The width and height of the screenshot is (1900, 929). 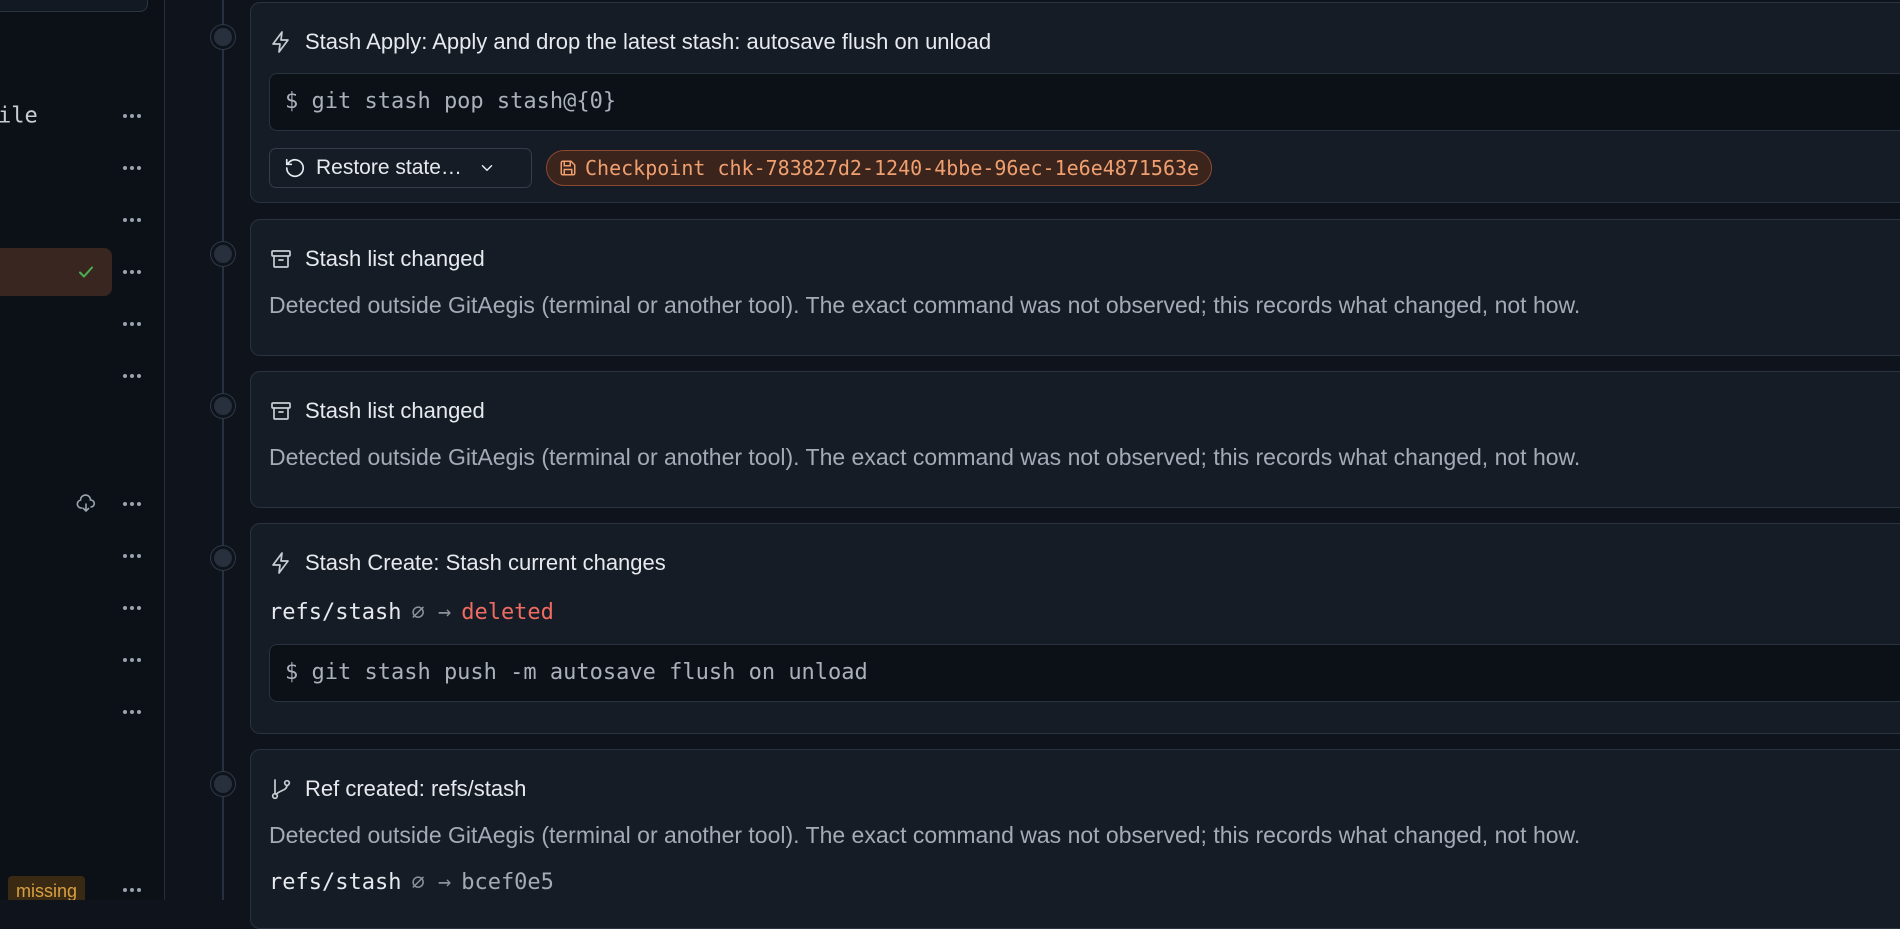 I want to click on ref-result-hash: bcef0e5, so click(x=507, y=882).